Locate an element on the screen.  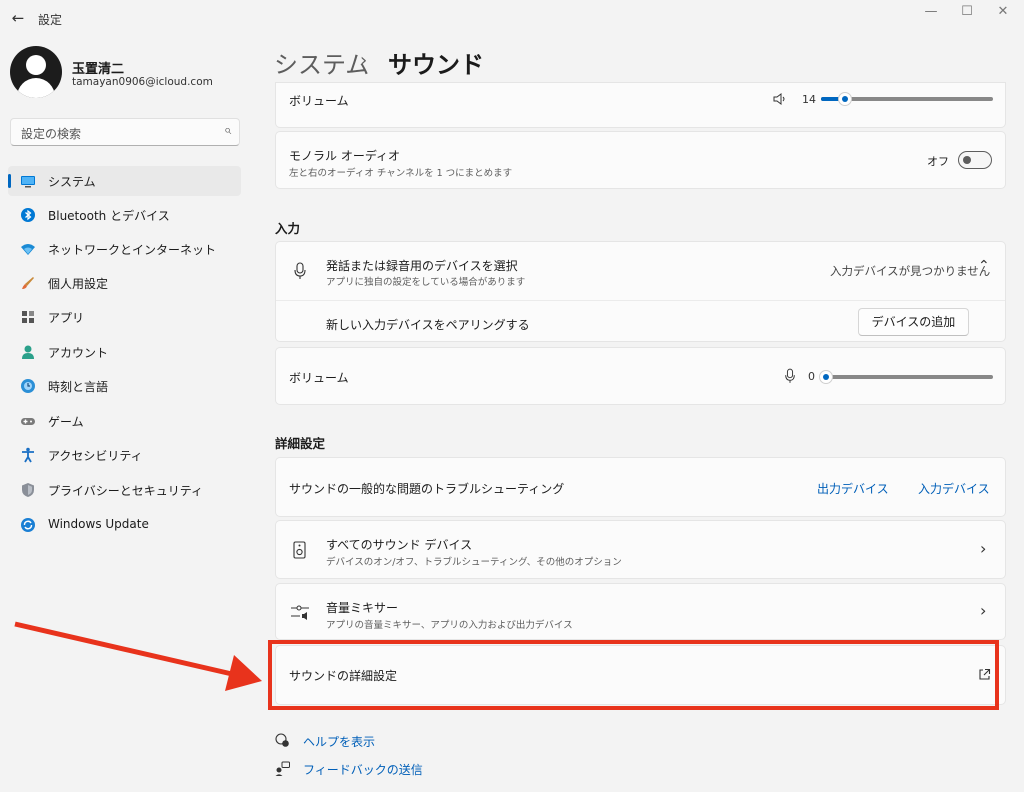
sidebar-item-label: Bluetooth とデバイス is located at coordinates (109, 216).